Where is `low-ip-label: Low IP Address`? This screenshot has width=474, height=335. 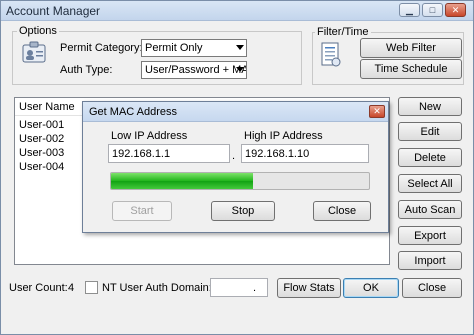 low-ip-label: Low IP Address is located at coordinates (149, 136).